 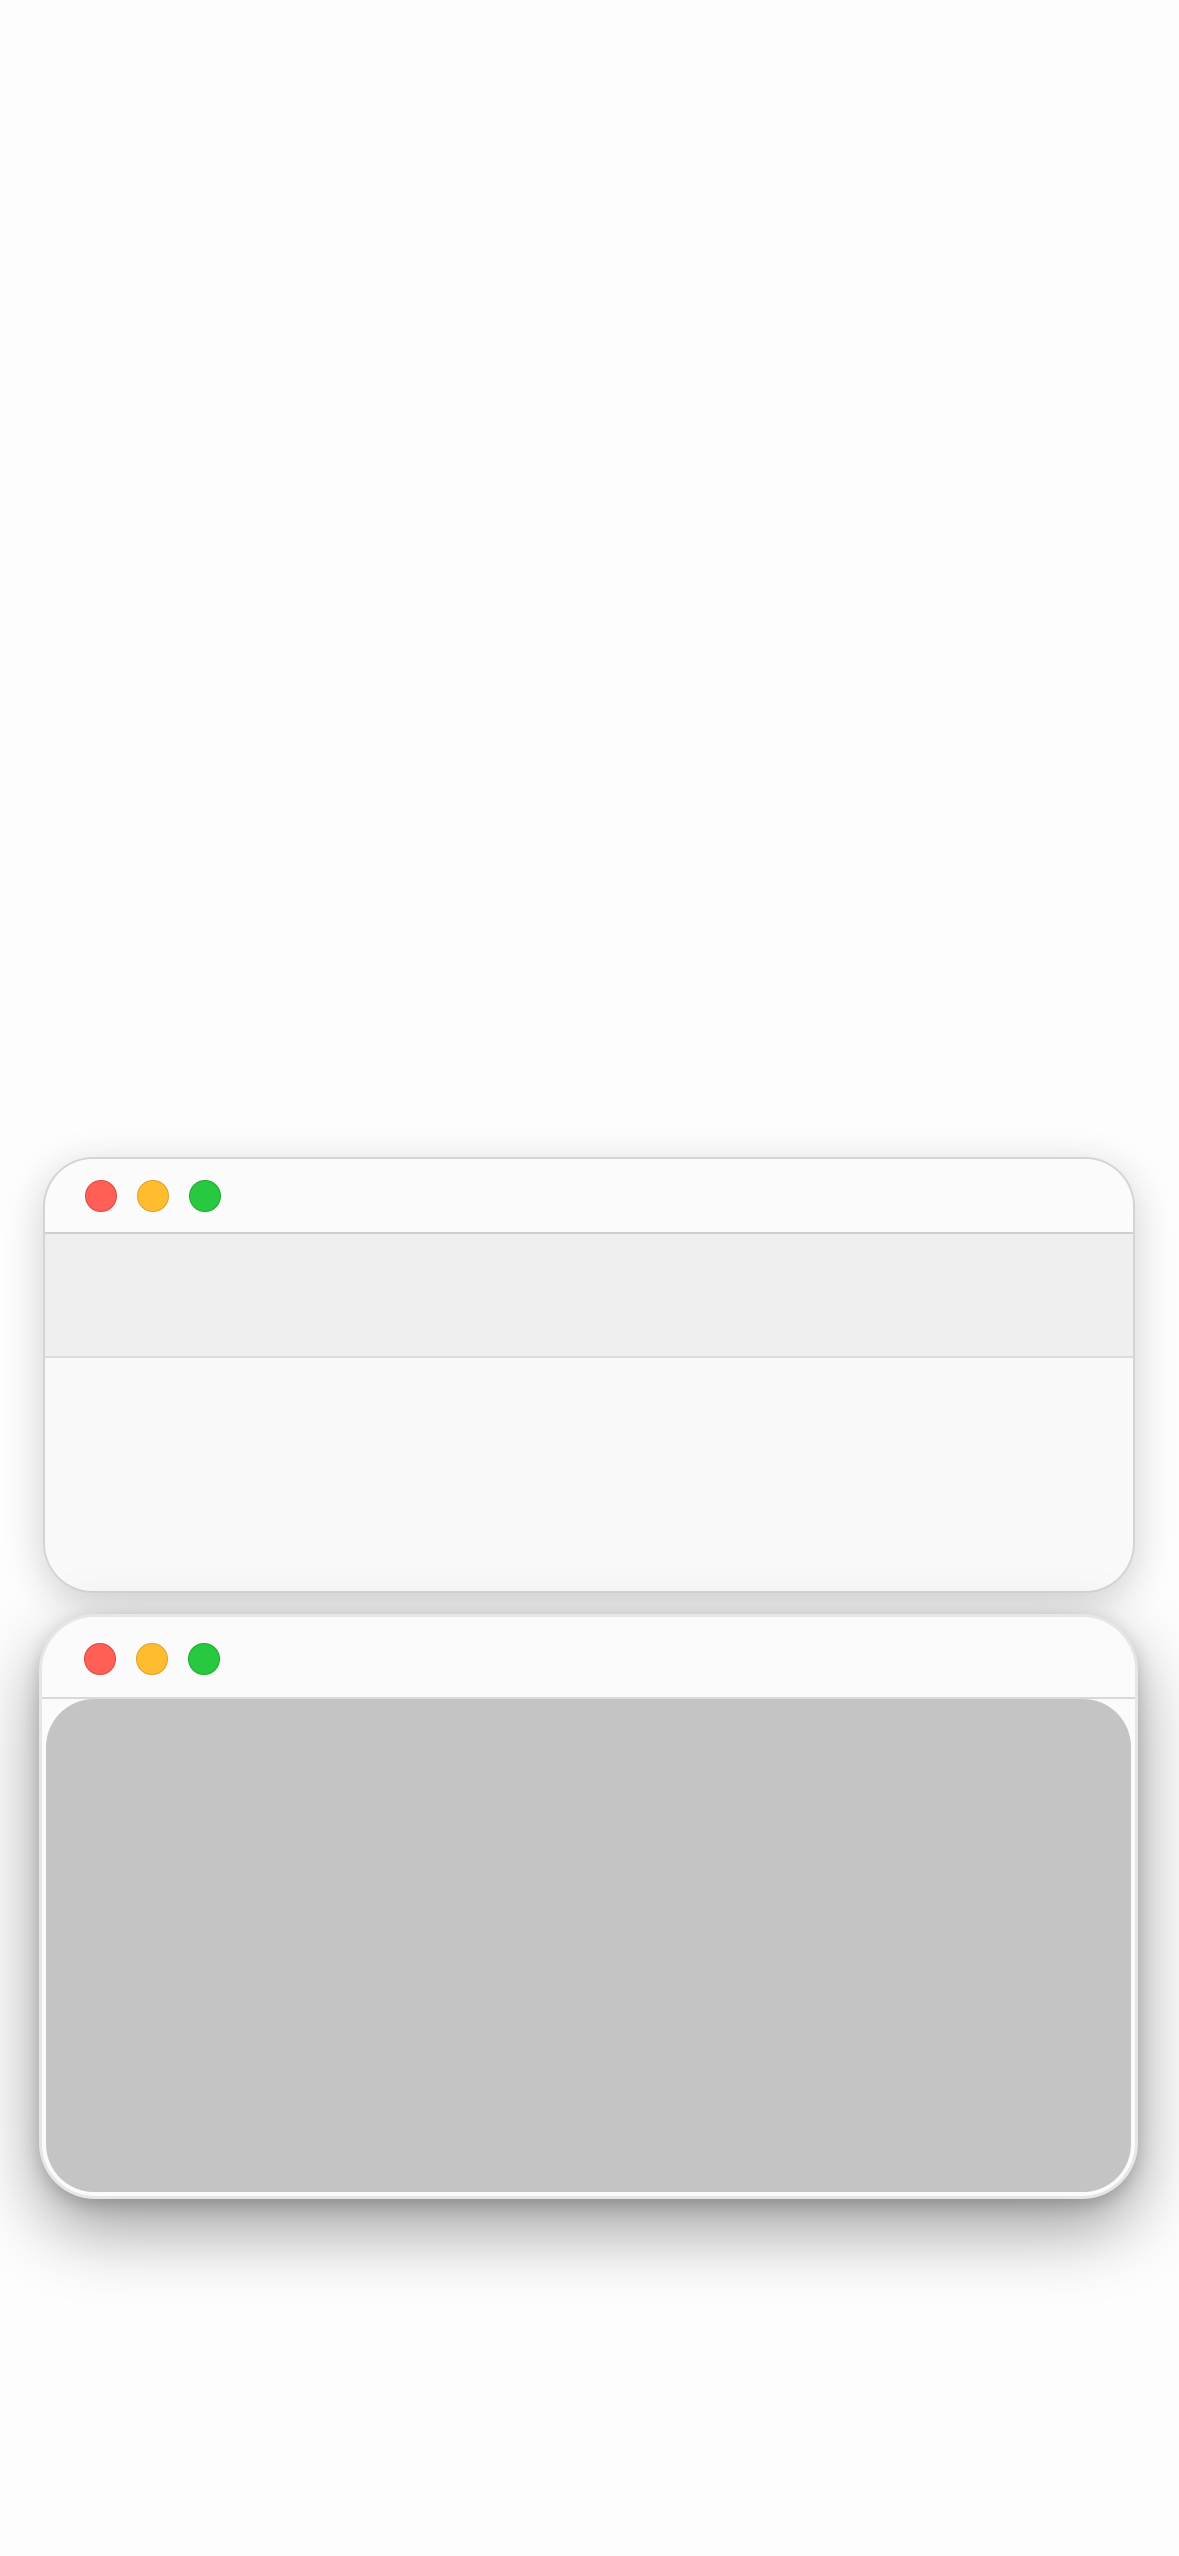 I want to click on window-content, so click(x=589, y=1474).